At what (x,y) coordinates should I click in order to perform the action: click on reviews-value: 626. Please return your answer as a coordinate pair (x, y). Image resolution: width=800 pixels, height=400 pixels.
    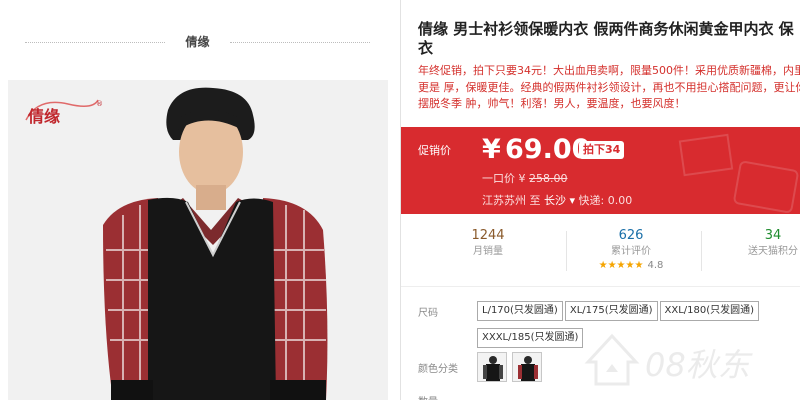
    Looking at the image, I should click on (631, 235).